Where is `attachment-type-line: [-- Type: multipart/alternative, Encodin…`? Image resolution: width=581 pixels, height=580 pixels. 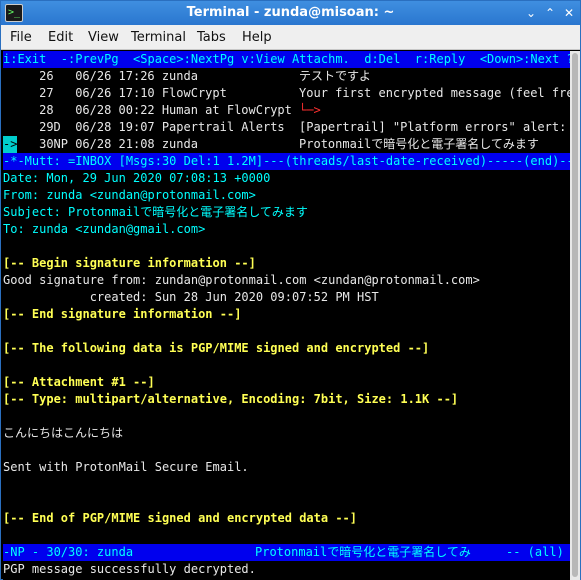 attachment-type-line: [-- Type: multipart/alternative, Encodin… is located at coordinates (231, 399).